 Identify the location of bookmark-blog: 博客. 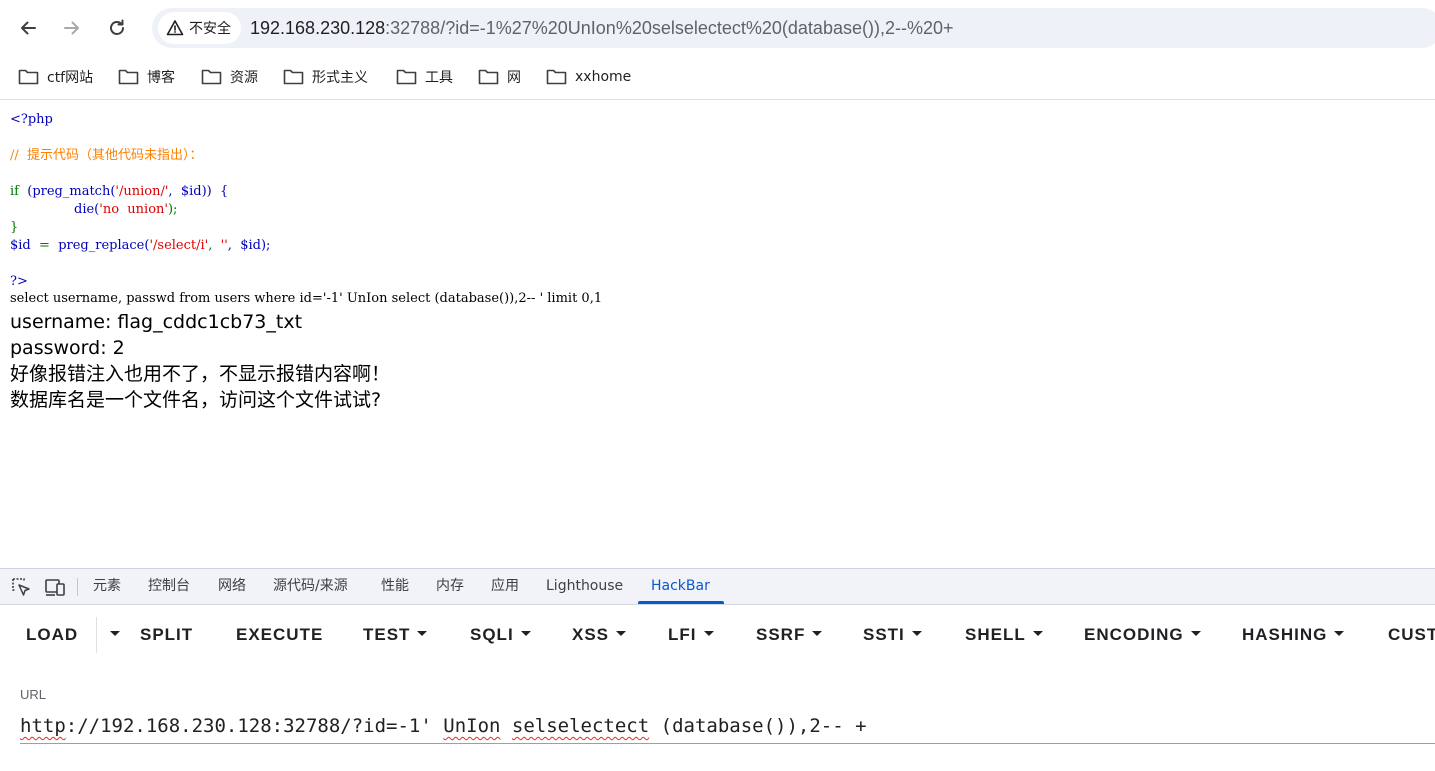
(146, 77).